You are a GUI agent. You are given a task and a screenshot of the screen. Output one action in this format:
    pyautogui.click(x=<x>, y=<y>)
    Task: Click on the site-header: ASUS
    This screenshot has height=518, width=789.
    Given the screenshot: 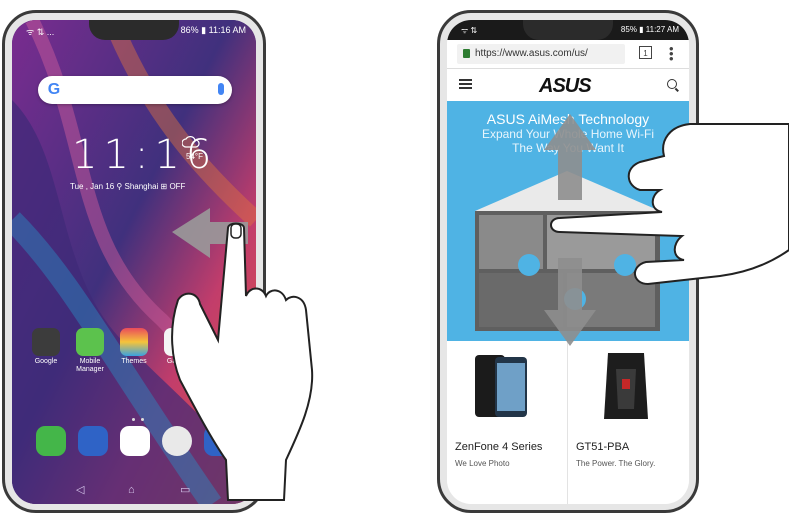 What is the action you would take?
    pyautogui.click(x=568, y=85)
    